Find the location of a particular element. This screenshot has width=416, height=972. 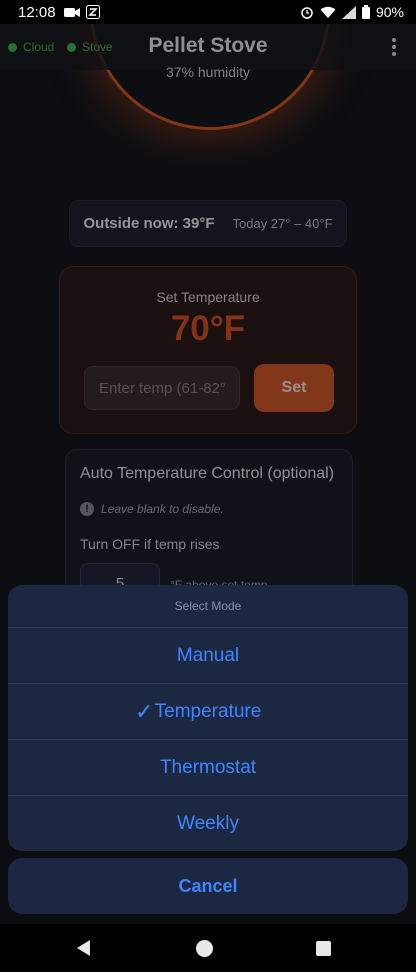

z-app-icon is located at coordinates (92, 12).